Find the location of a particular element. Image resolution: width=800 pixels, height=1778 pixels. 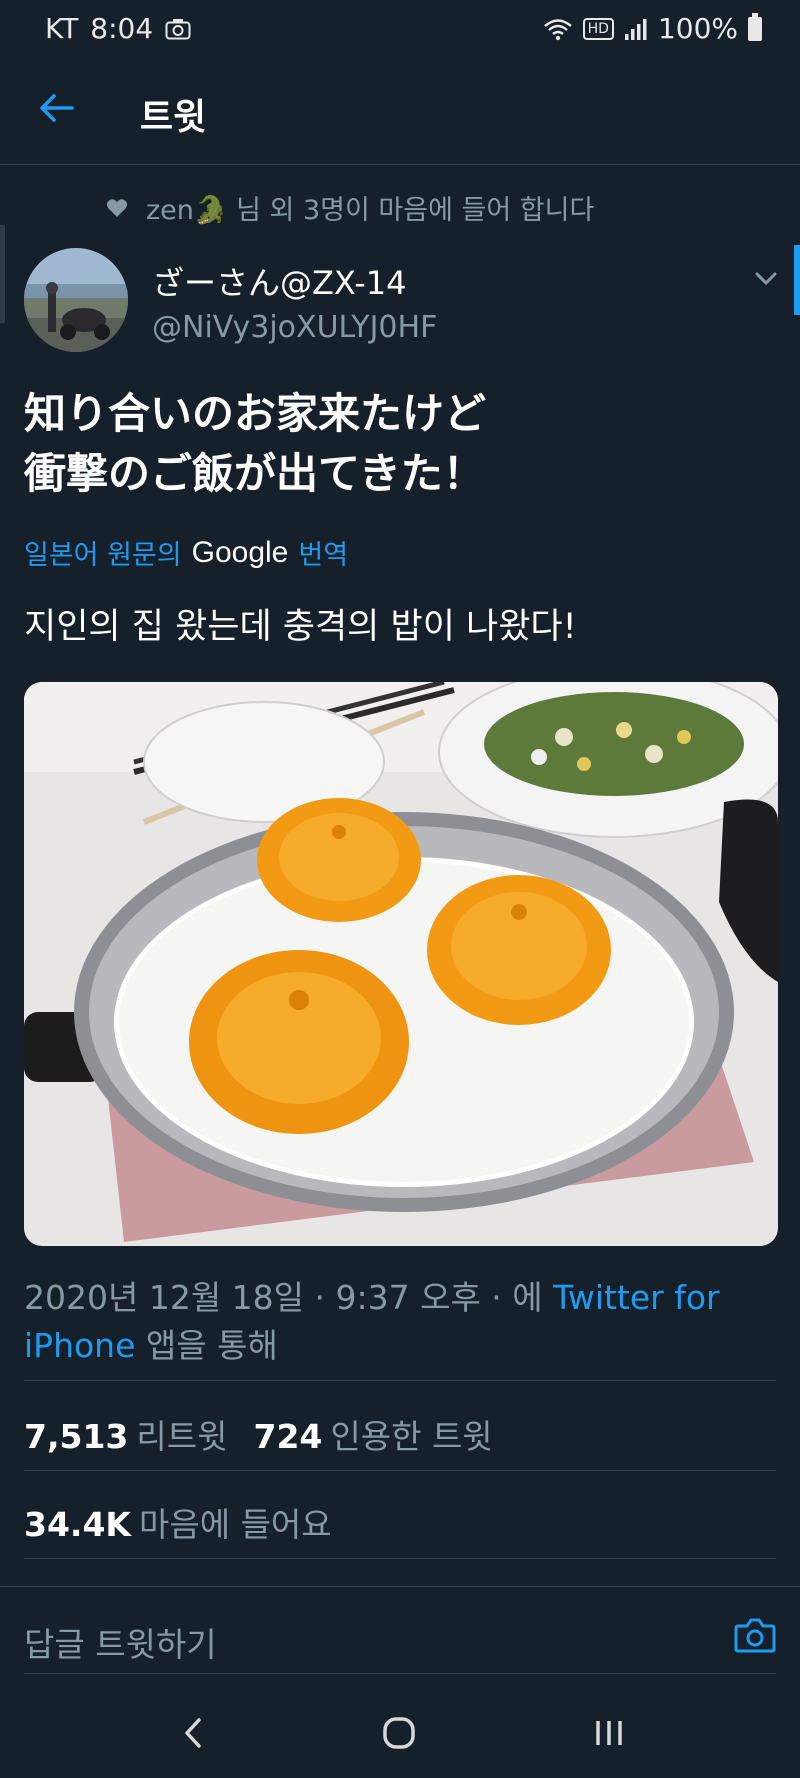

retweet-count: 7,513 is located at coordinates (76, 1436).